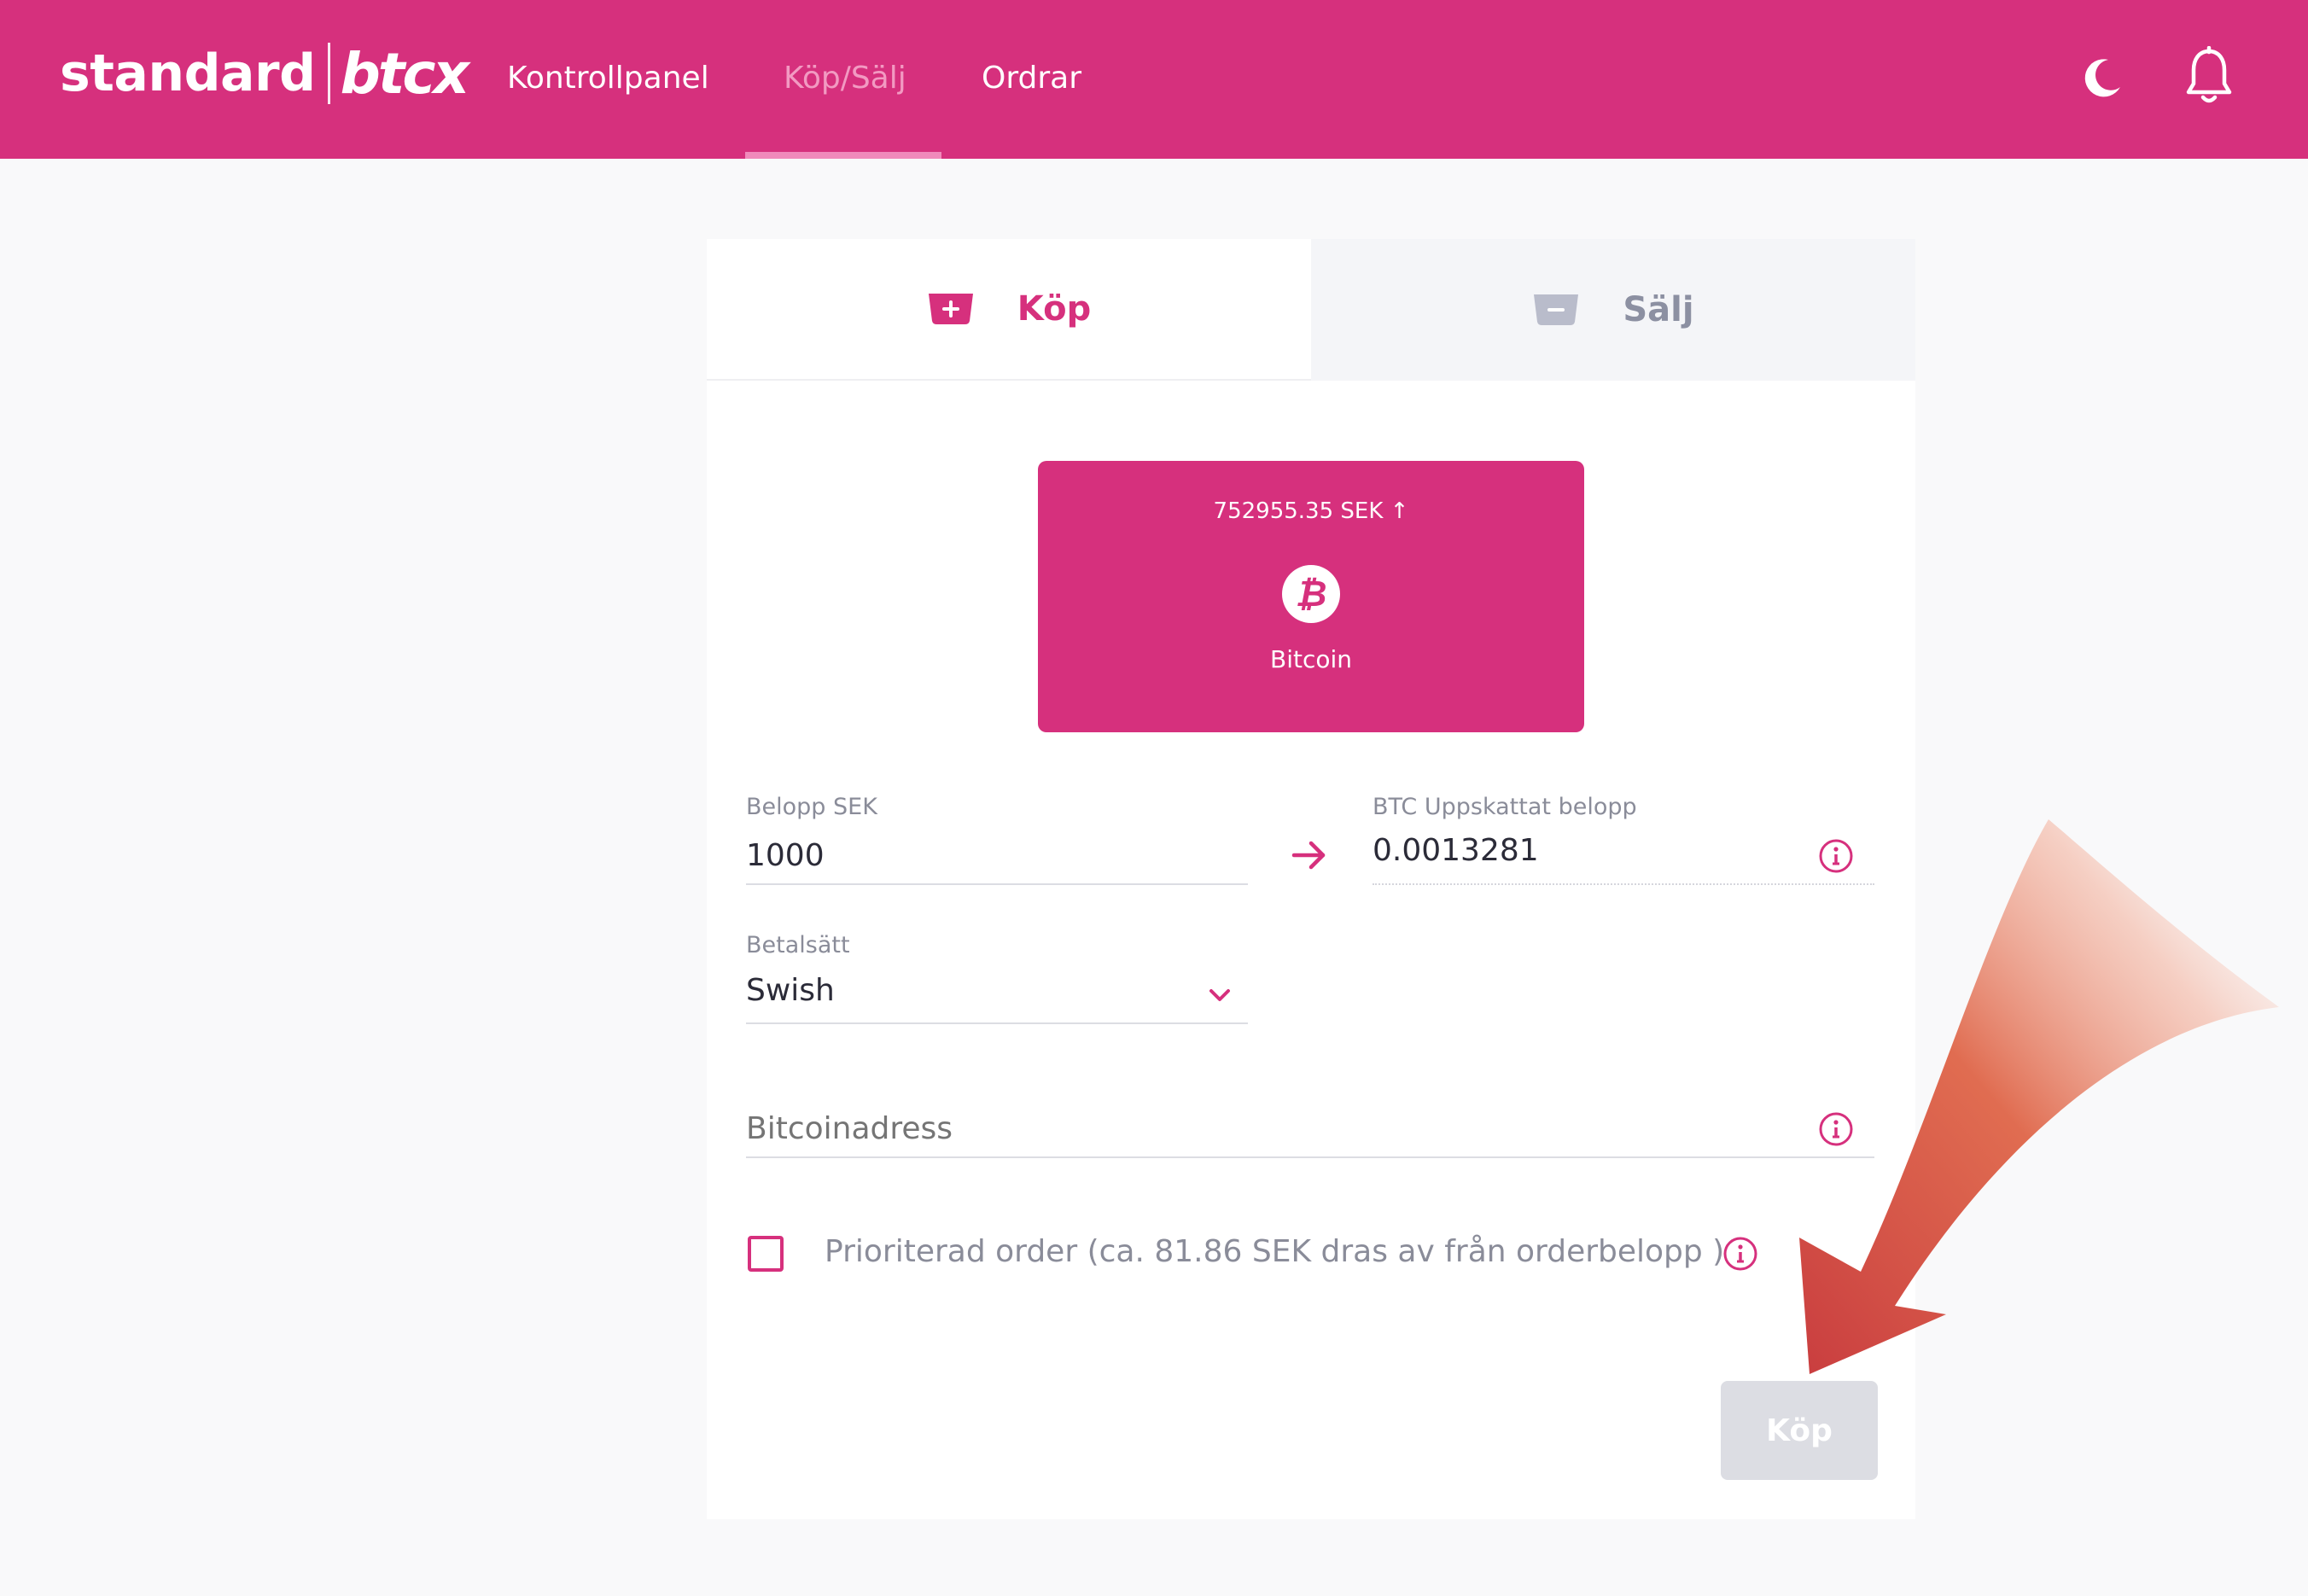 The width and height of the screenshot is (2308, 1596). I want to click on moon-icon, so click(2101, 78).